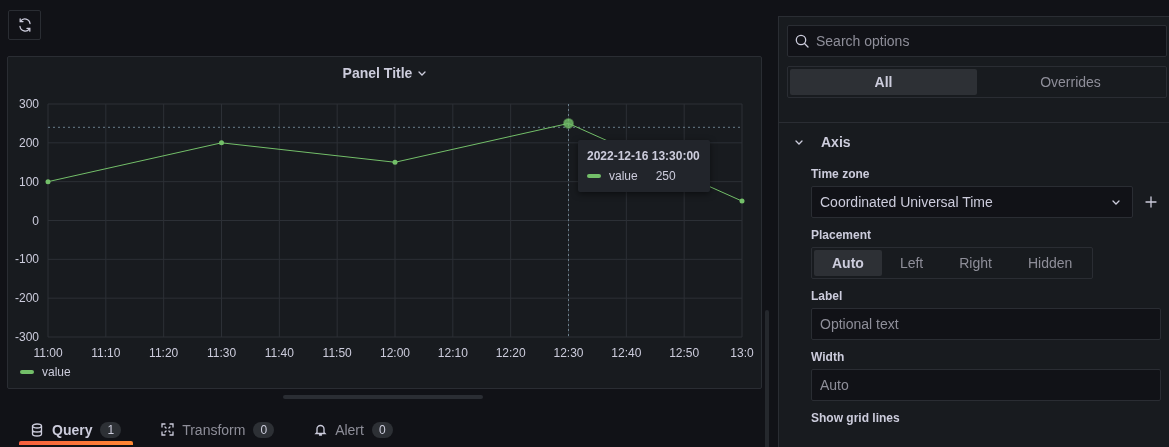 The height and width of the screenshot is (447, 1169). What do you see at coordinates (1151, 202) in the screenshot?
I see `plus-icon` at bounding box center [1151, 202].